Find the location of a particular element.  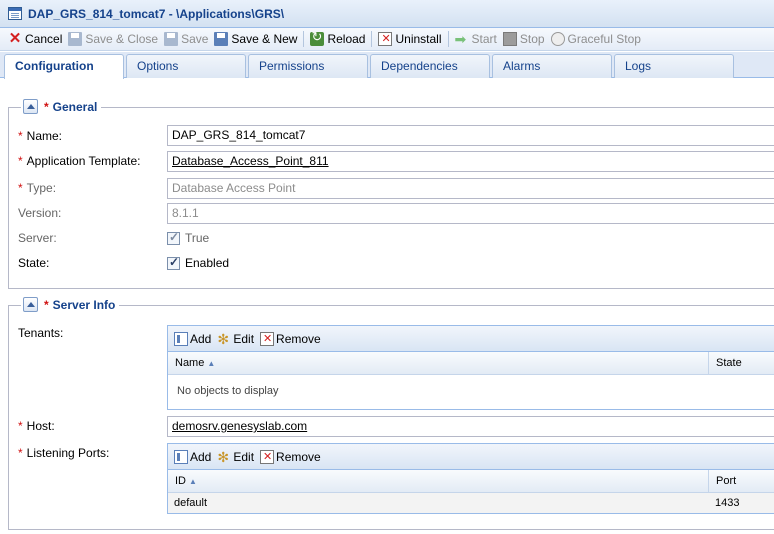

window-title: DAP_GRS_814_tomcat7 - \Applications\GRS\ is located at coordinates (156, 13).